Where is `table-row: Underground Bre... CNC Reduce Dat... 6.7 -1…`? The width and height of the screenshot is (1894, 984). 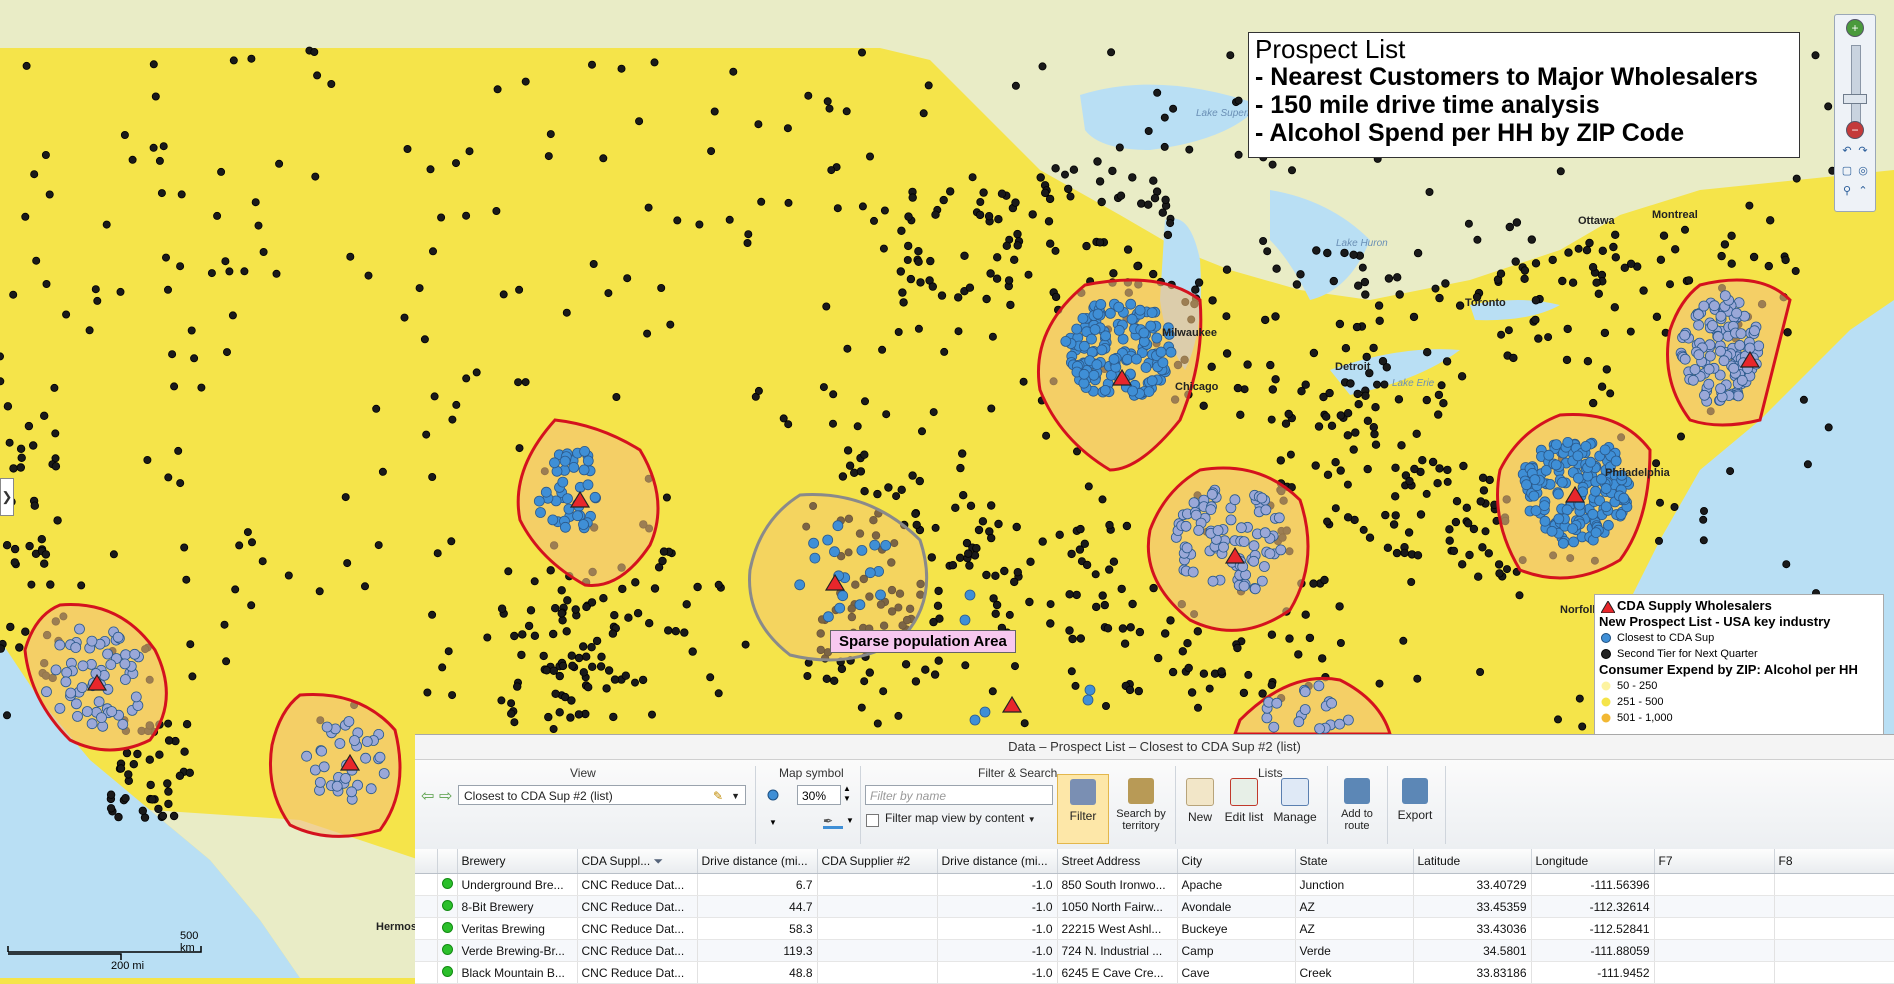 table-row: Underground Bre... CNC Reduce Dat... 6.7 -1… is located at coordinates (1154, 884).